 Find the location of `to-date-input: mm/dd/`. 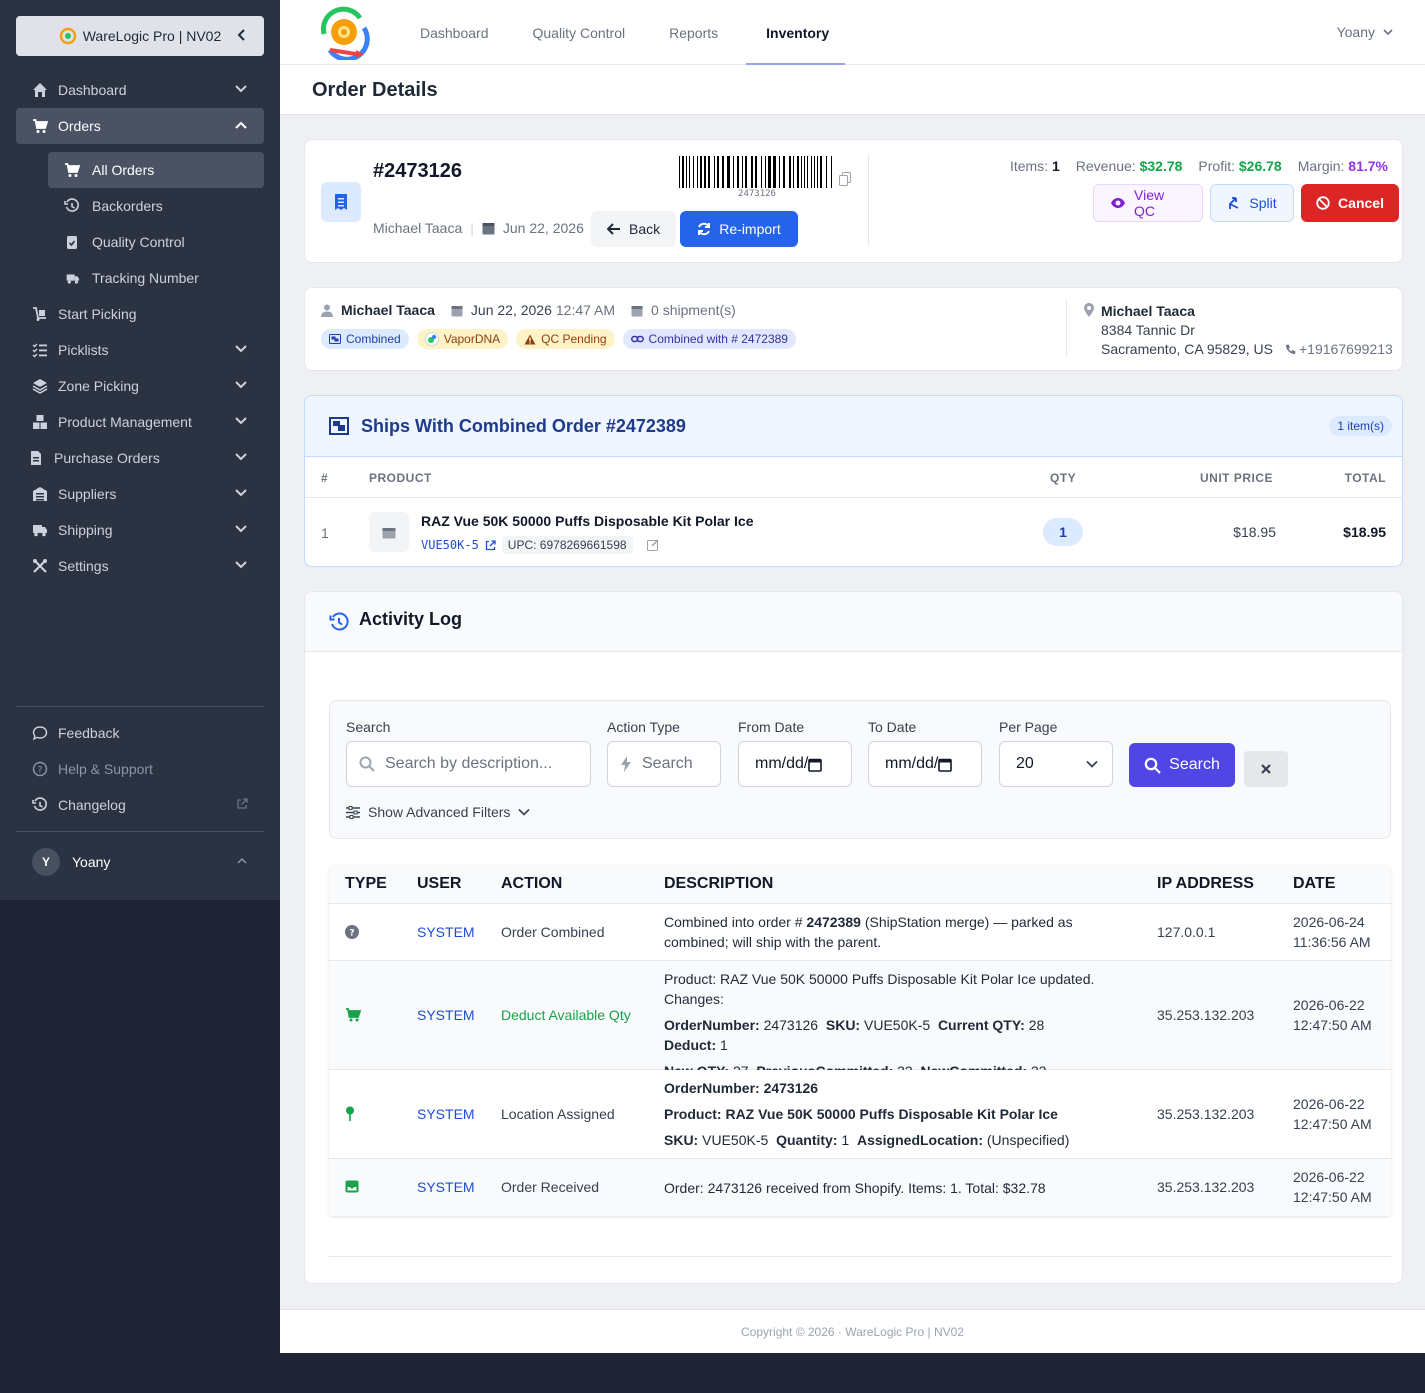

to-date-input: mm/dd/ is located at coordinates (925, 764).